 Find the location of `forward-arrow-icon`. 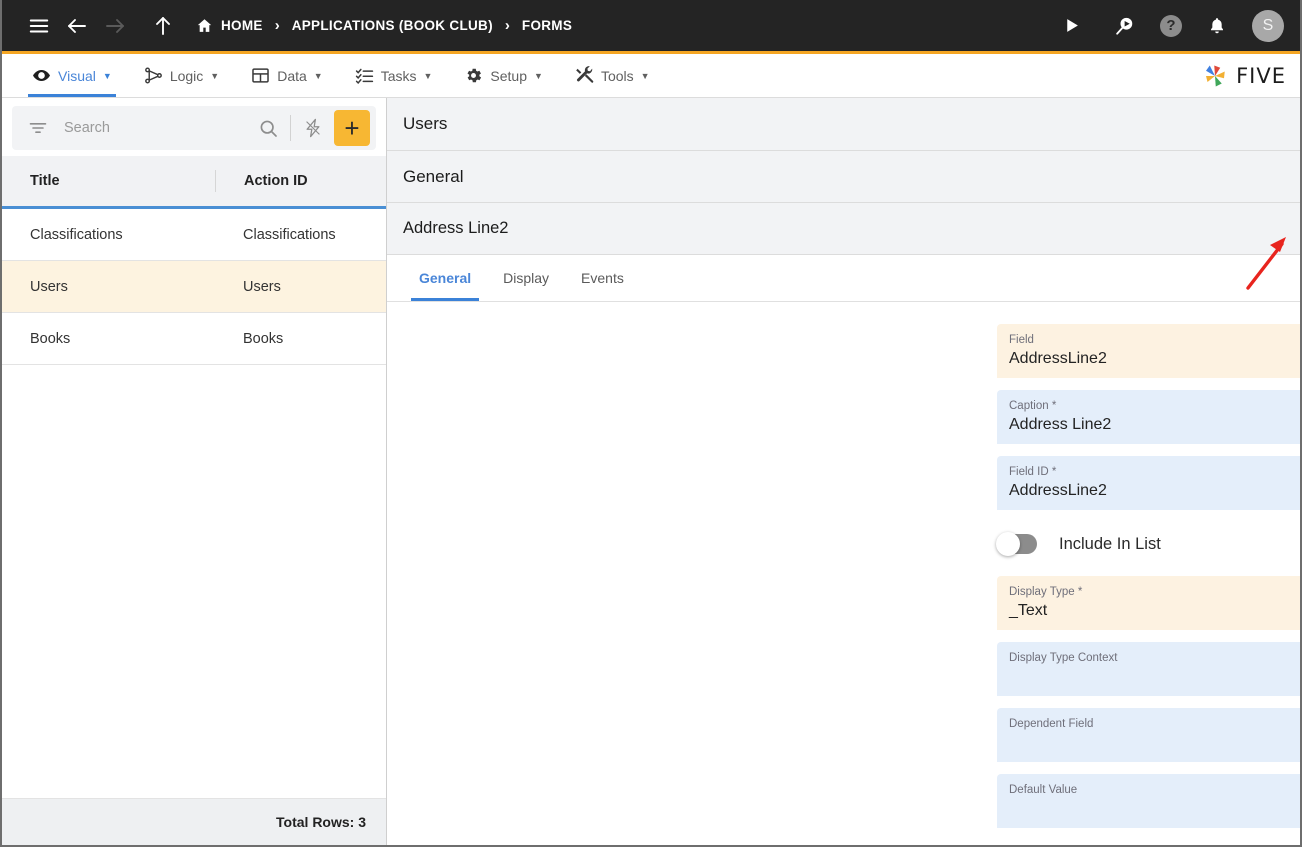

forward-arrow-icon is located at coordinates (115, 26).